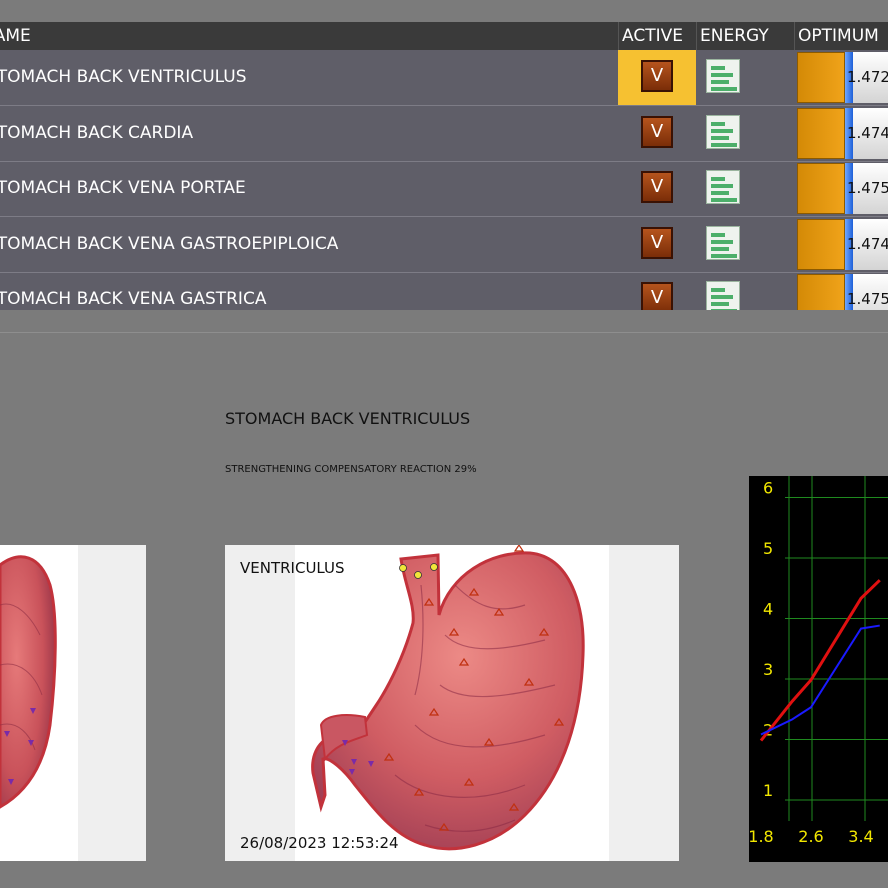 This screenshot has height=888, width=888. Describe the element at coordinates (841, 36) in the screenshot. I see `header-optimum: OPTIMUM` at that location.